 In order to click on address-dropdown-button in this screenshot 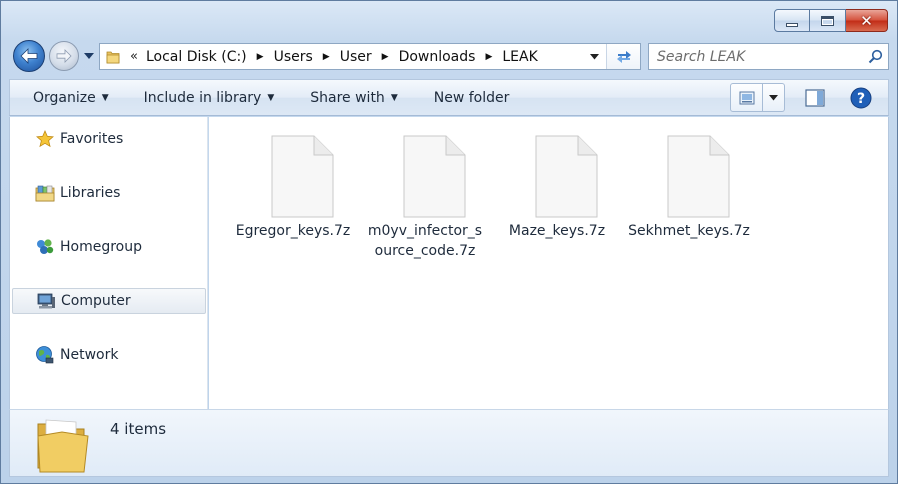, I will do `click(594, 56)`.